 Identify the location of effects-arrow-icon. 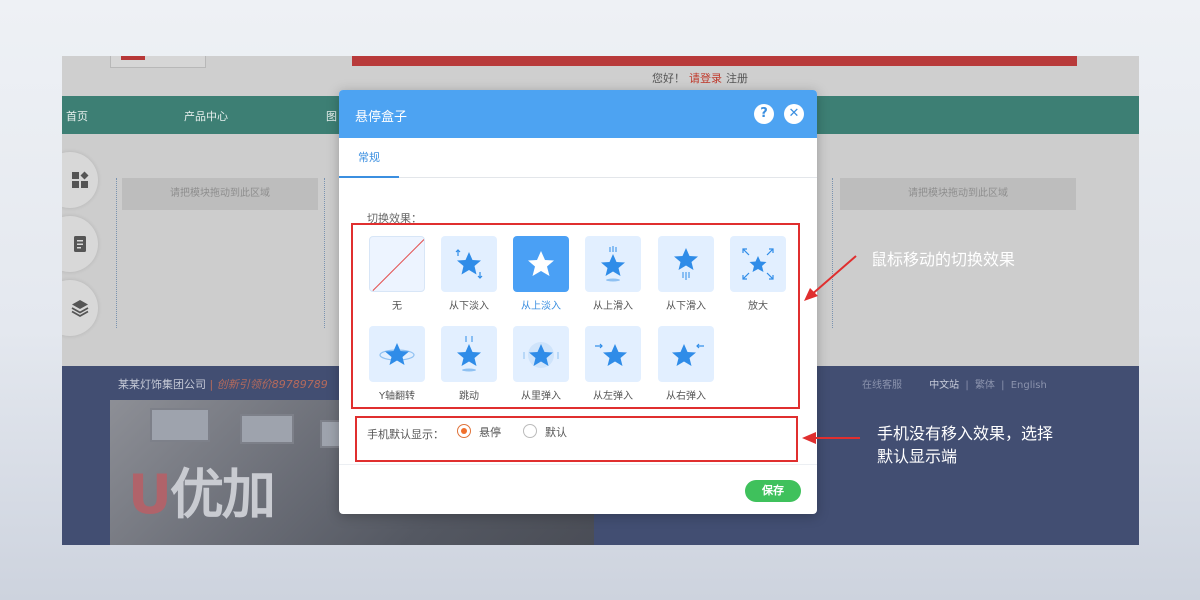
(830, 278).